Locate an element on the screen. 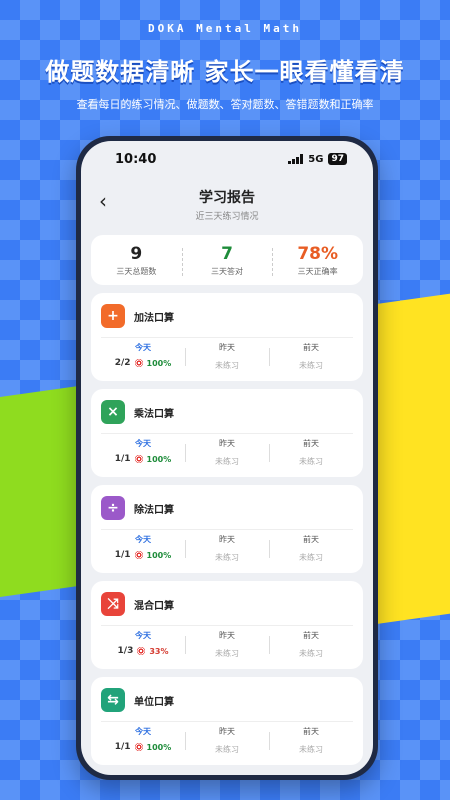  report-card: ÷ 除法口算 今天 1/1 100% 昨天 未练习 前天 未练习 is located at coordinates (227, 529).